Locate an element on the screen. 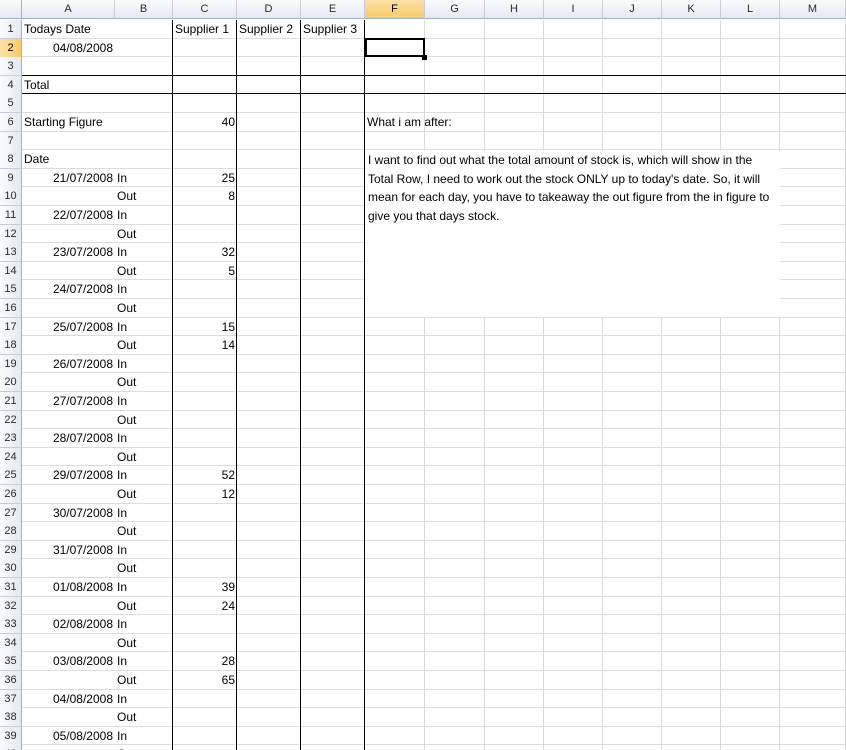 Image resolution: width=846 pixels, height=750 pixels. row-header-30: 30 is located at coordinates (11, 568).